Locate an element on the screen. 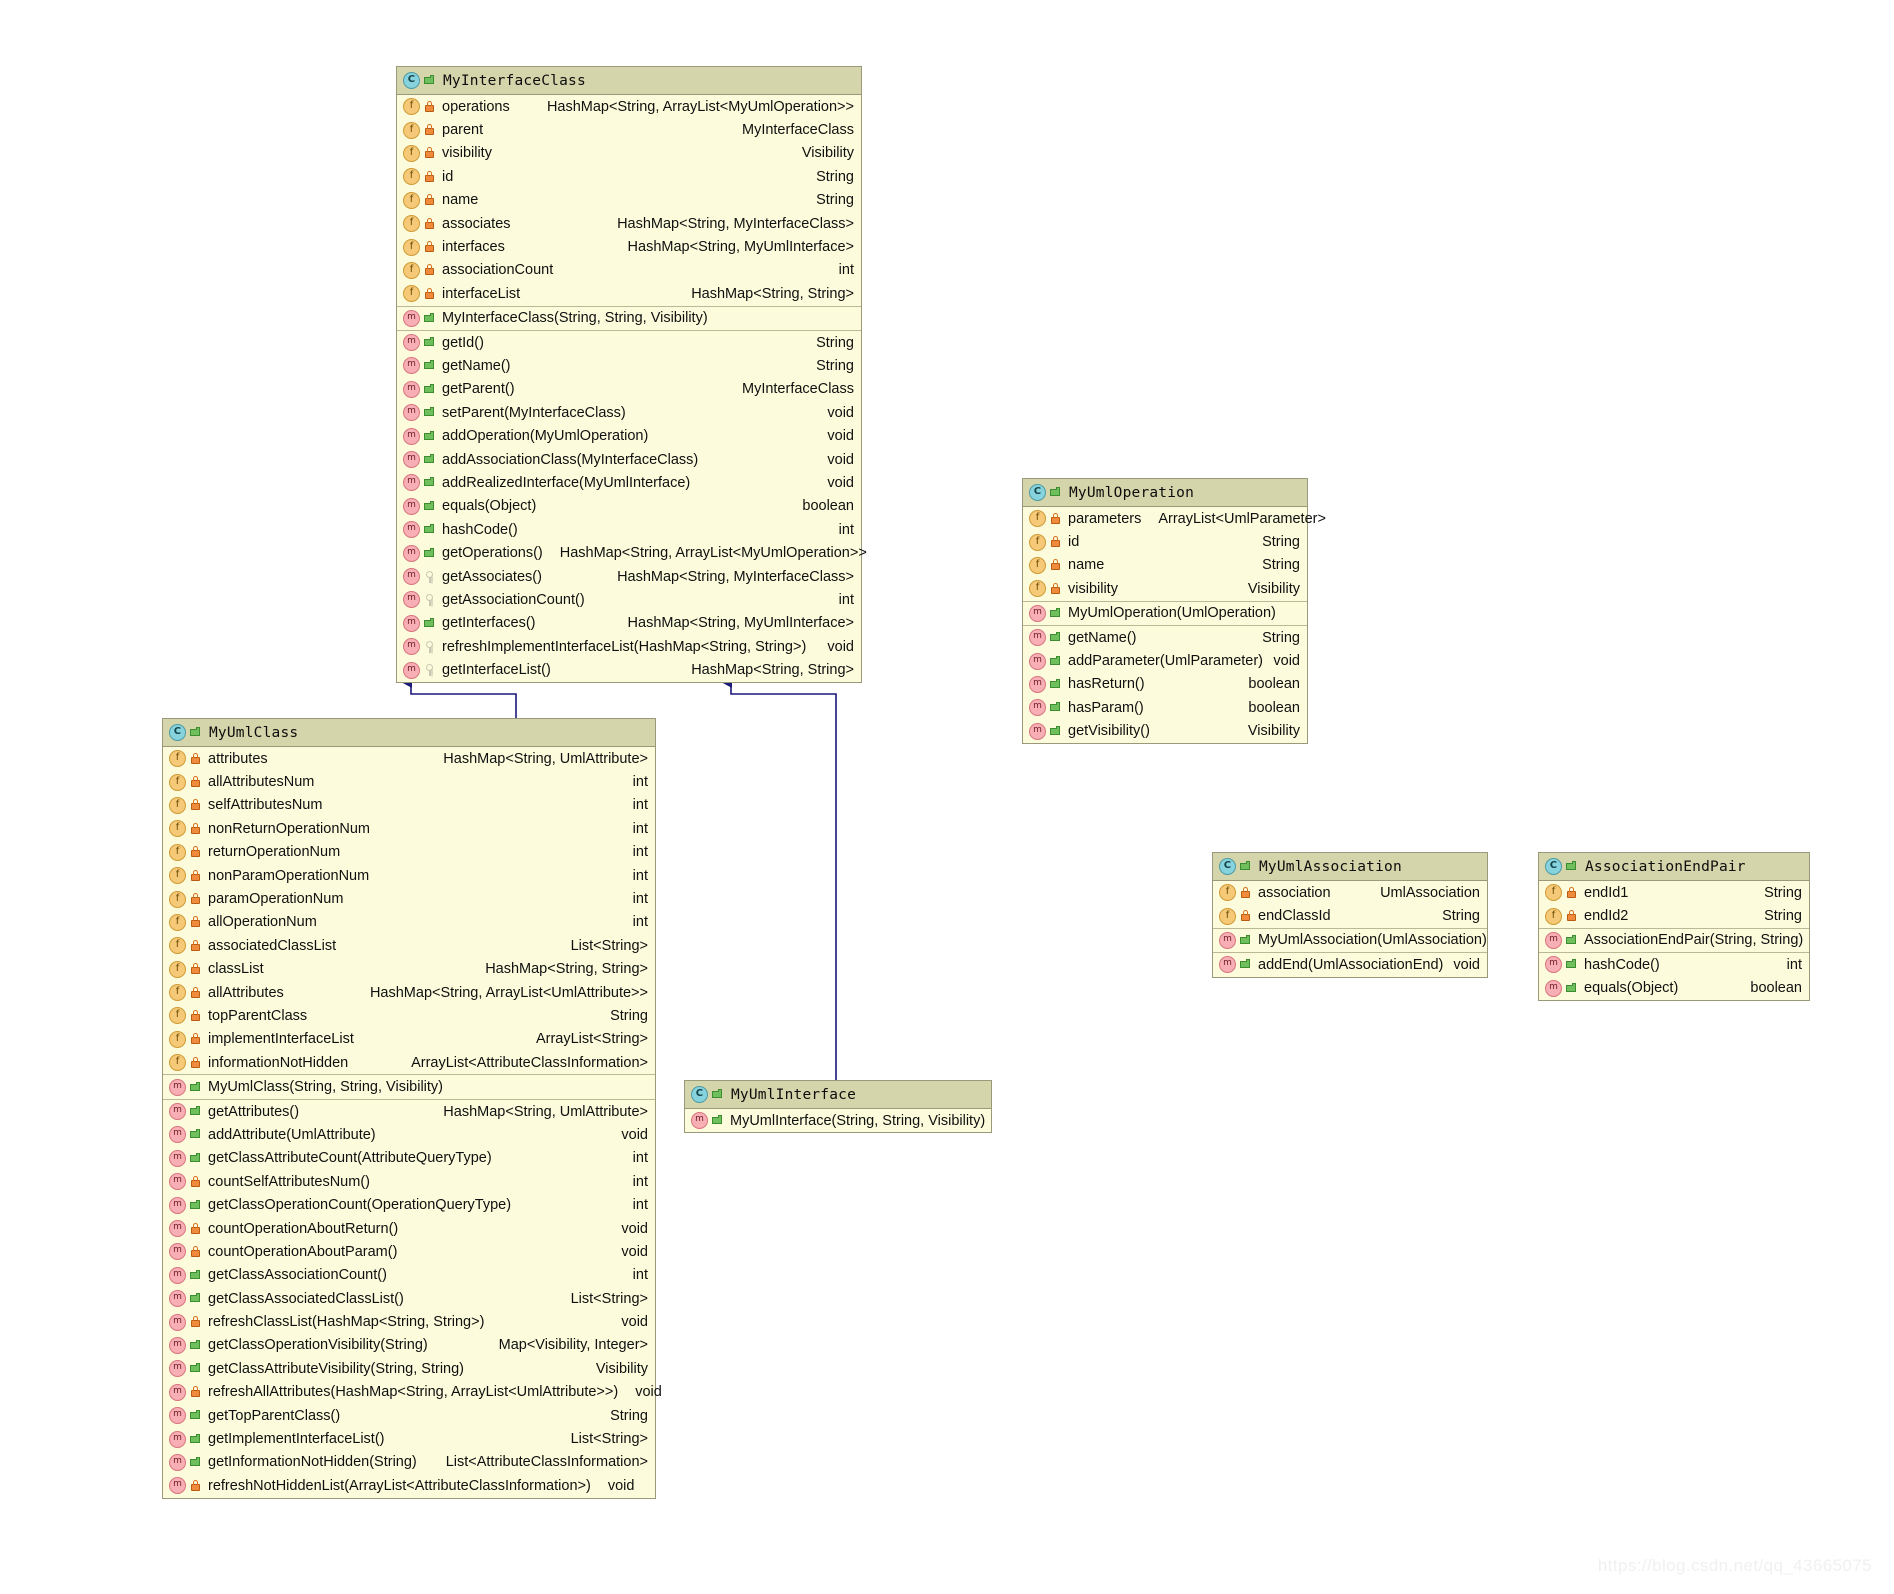  MyInterfaceClass-method-getId(): m getId() String is located at coordinates (629, 342).